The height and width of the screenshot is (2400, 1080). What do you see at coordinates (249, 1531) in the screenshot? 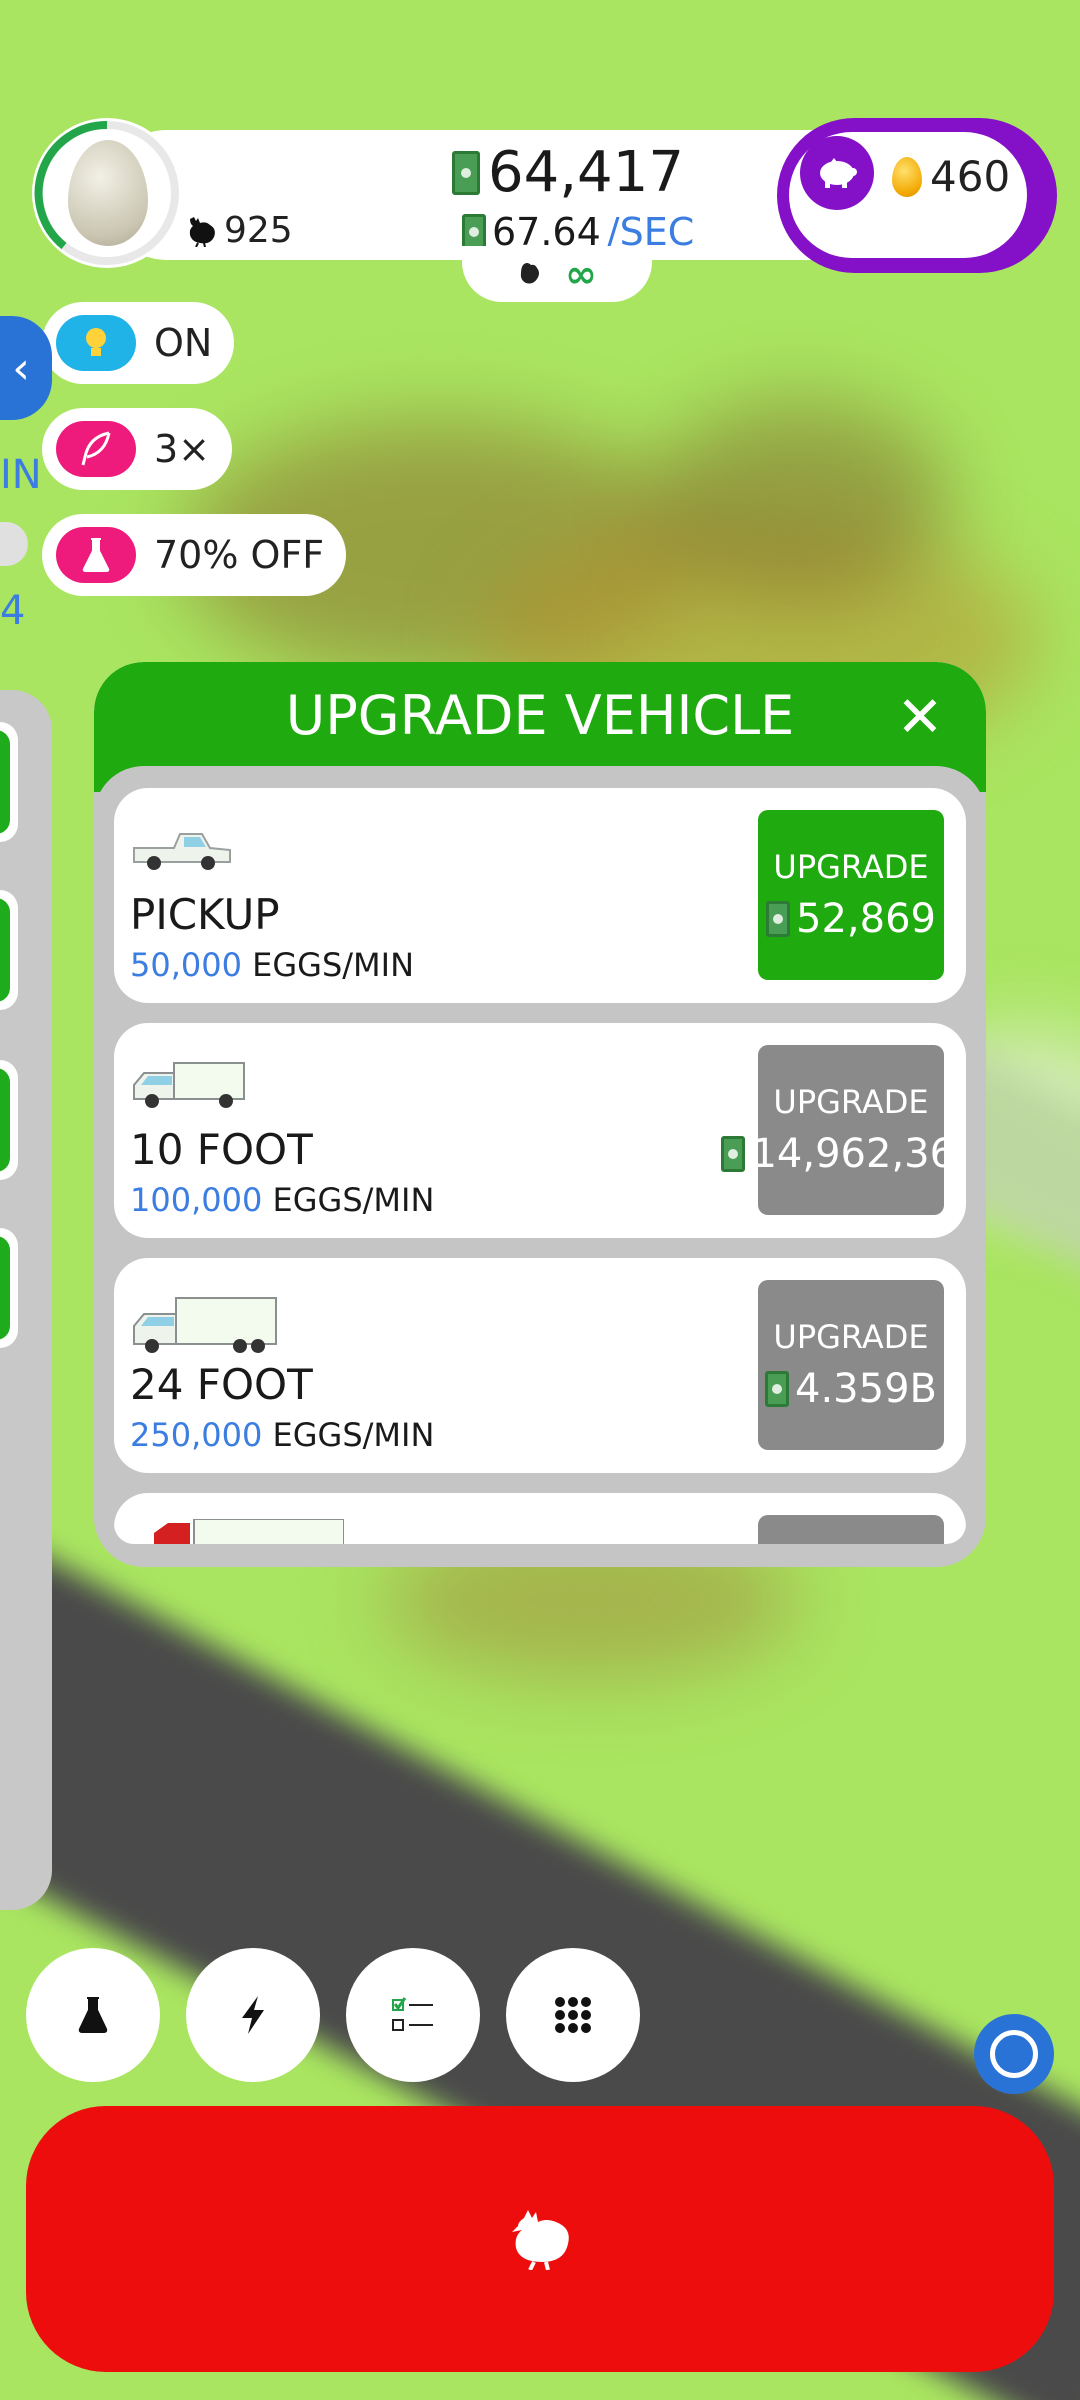
I see `semi-truck-icon` at bounding box center [249, 1531].